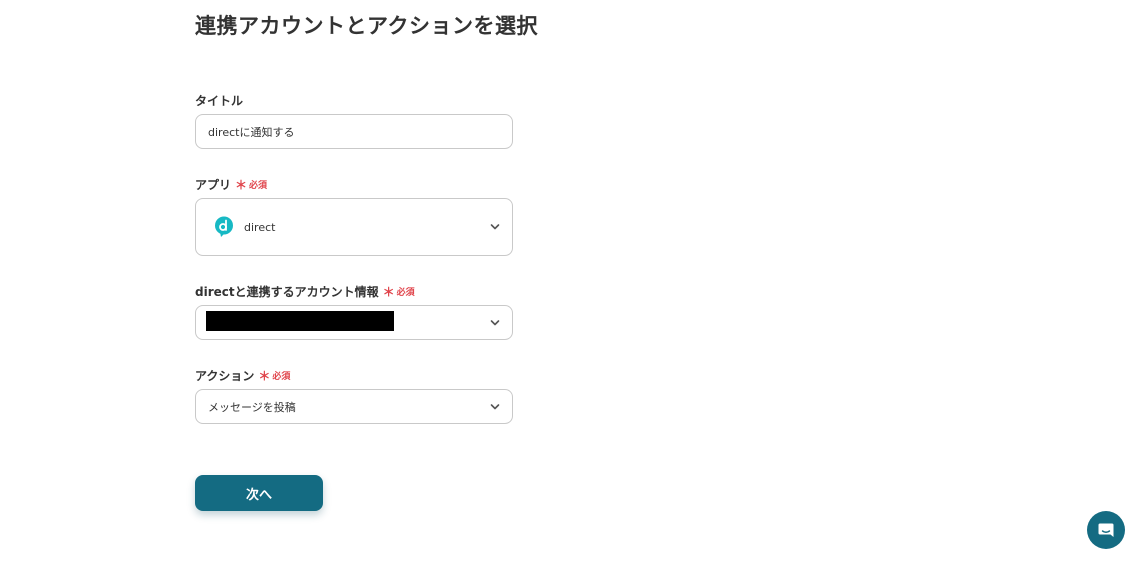 This screenshot has height=561, width=1132. Describe the element at coordinates (213, 185) in the screenshot. I see `app-label-text: アプリ` at that location.